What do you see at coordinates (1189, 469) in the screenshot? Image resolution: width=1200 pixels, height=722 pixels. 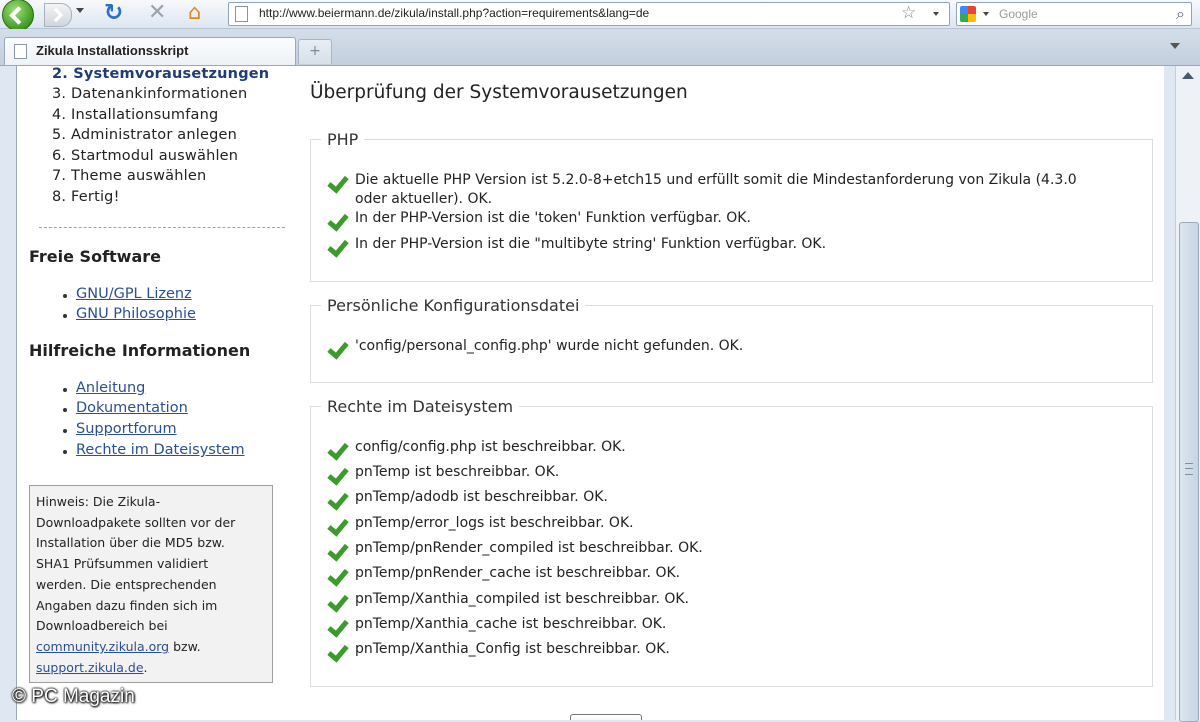 I see `grip-icon` at bounding box center [1189, 469].